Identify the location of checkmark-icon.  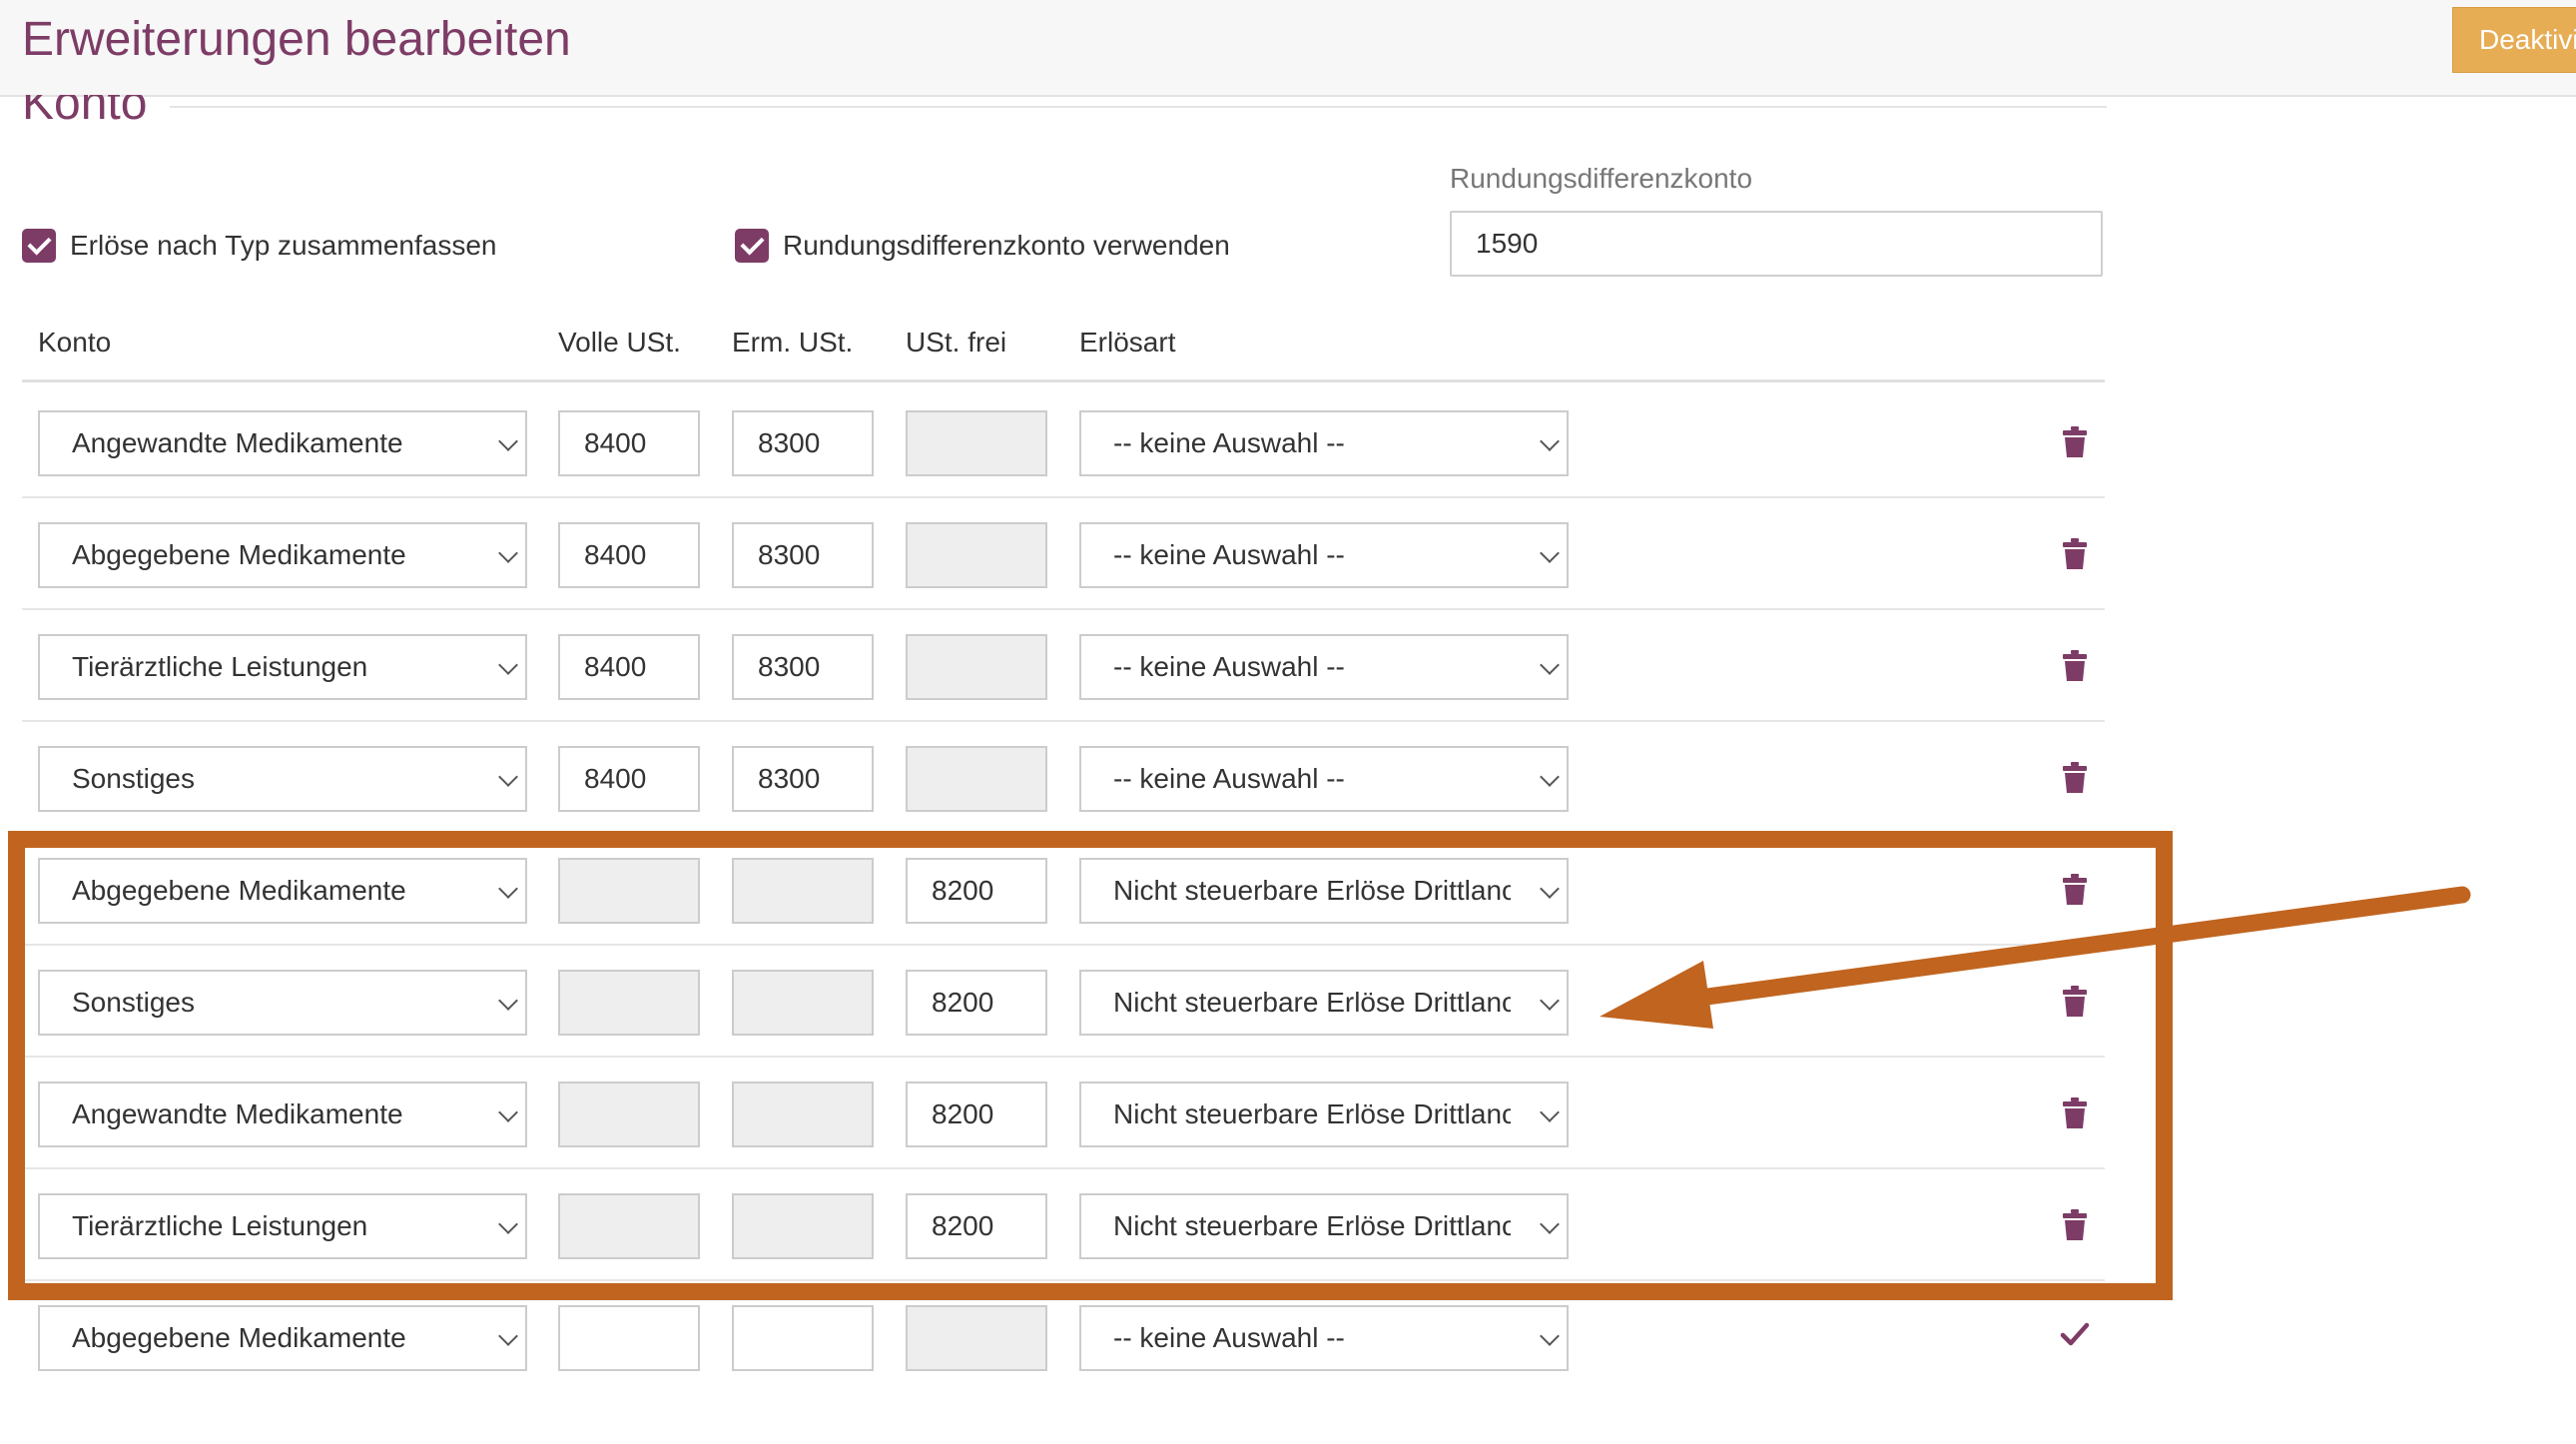
(2075, 1334).